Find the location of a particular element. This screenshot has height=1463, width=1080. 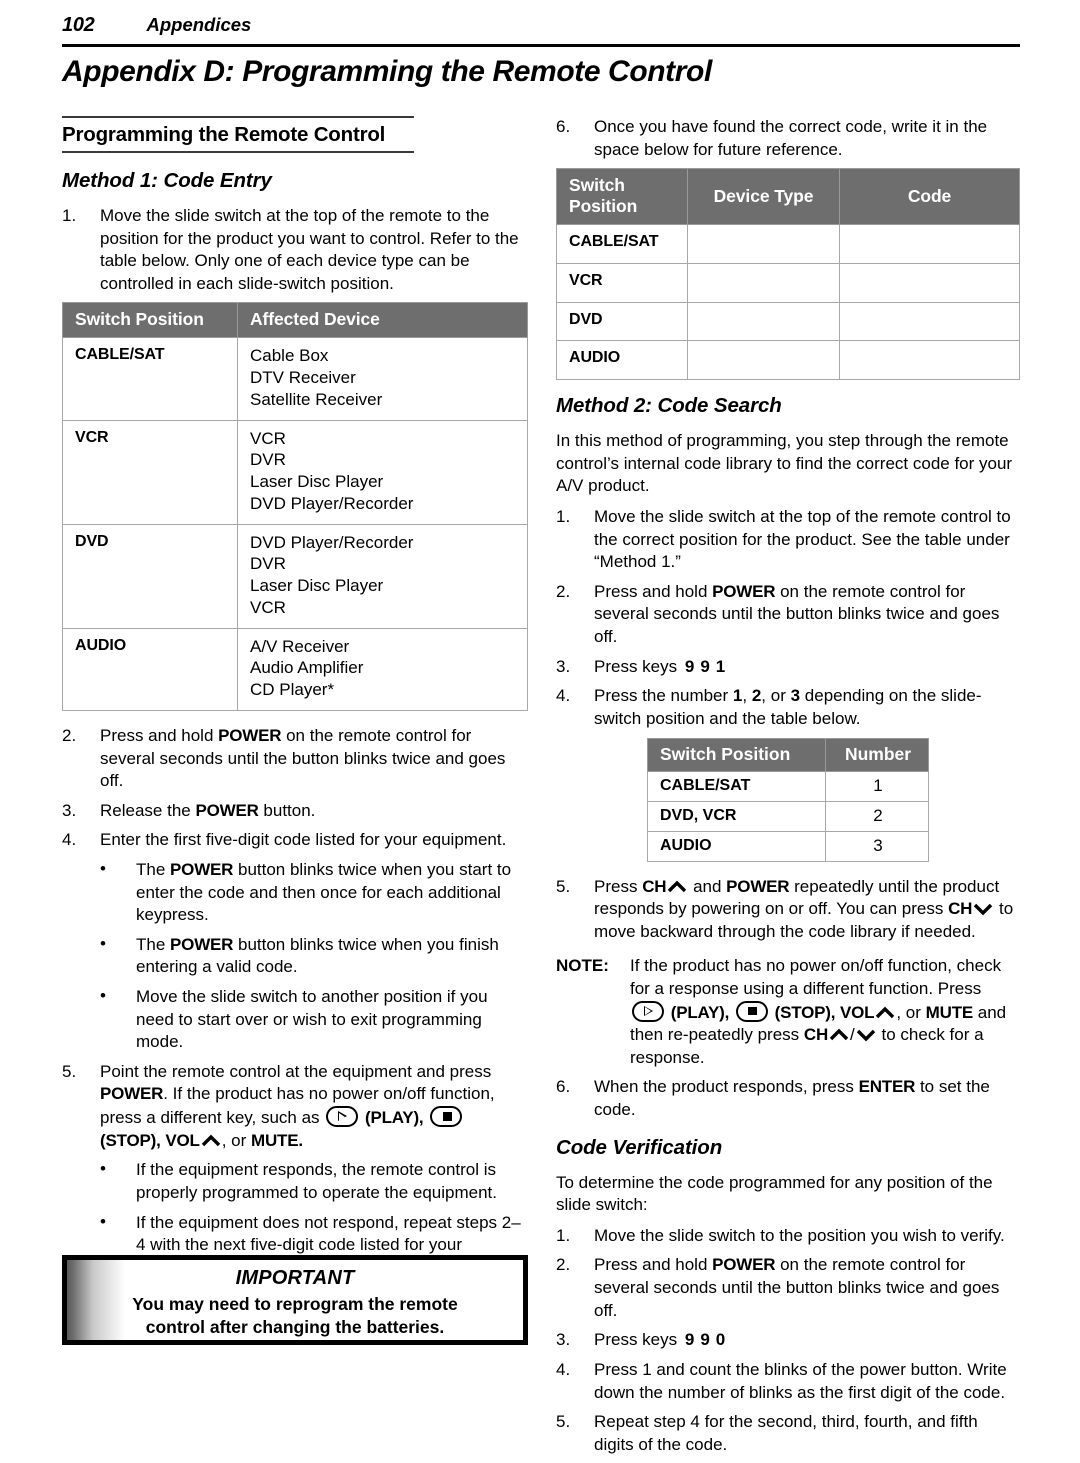

mute-label: MUTE is located at coordinates (949, 1012).